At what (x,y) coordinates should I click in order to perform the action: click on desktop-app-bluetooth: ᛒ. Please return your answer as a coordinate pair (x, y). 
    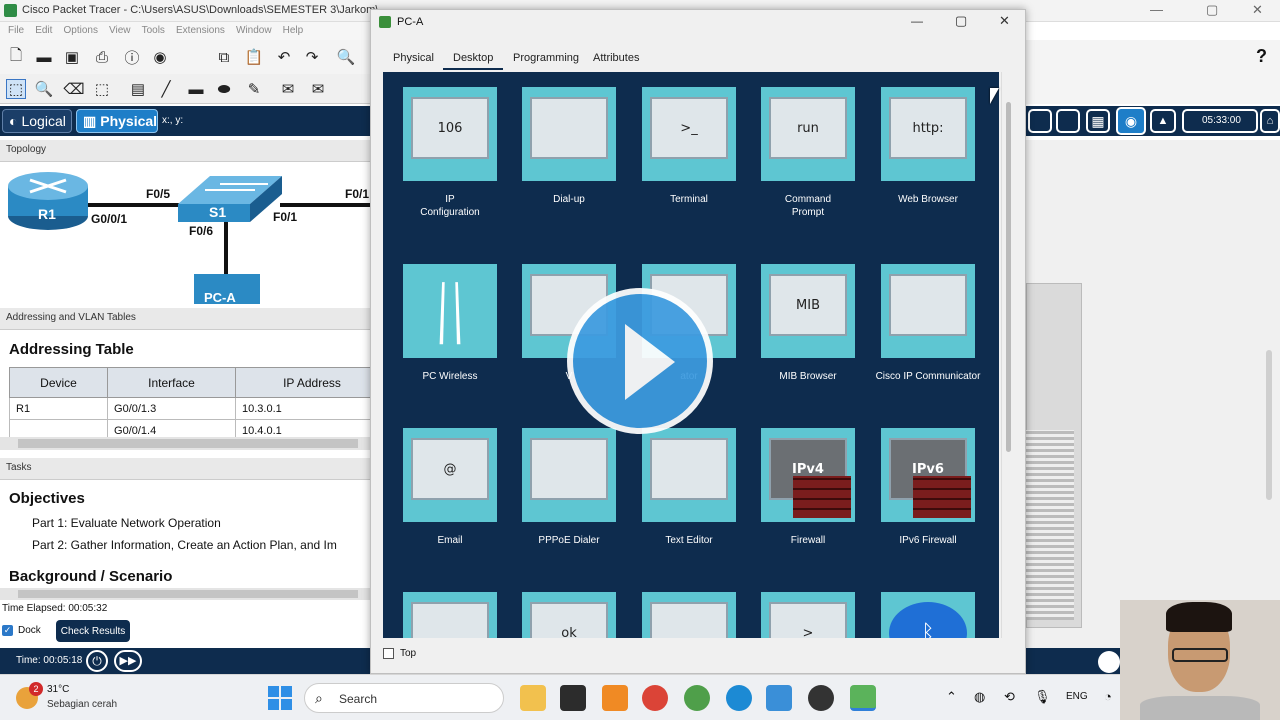
    Looking at the image, I should click on (928, 615).